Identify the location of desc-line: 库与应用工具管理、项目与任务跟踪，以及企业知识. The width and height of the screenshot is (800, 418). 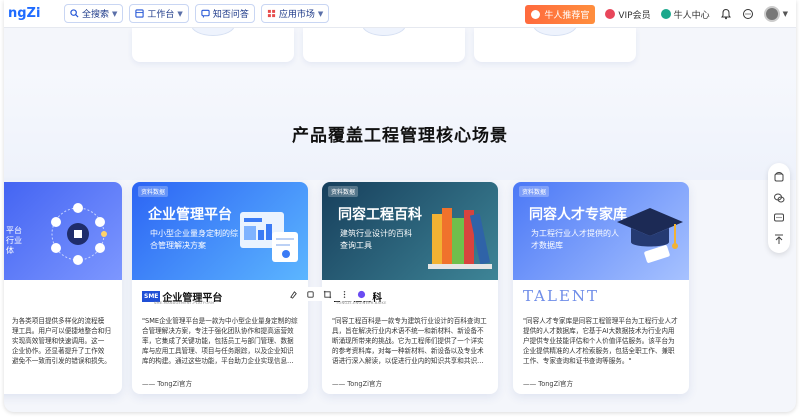
(218, 351).